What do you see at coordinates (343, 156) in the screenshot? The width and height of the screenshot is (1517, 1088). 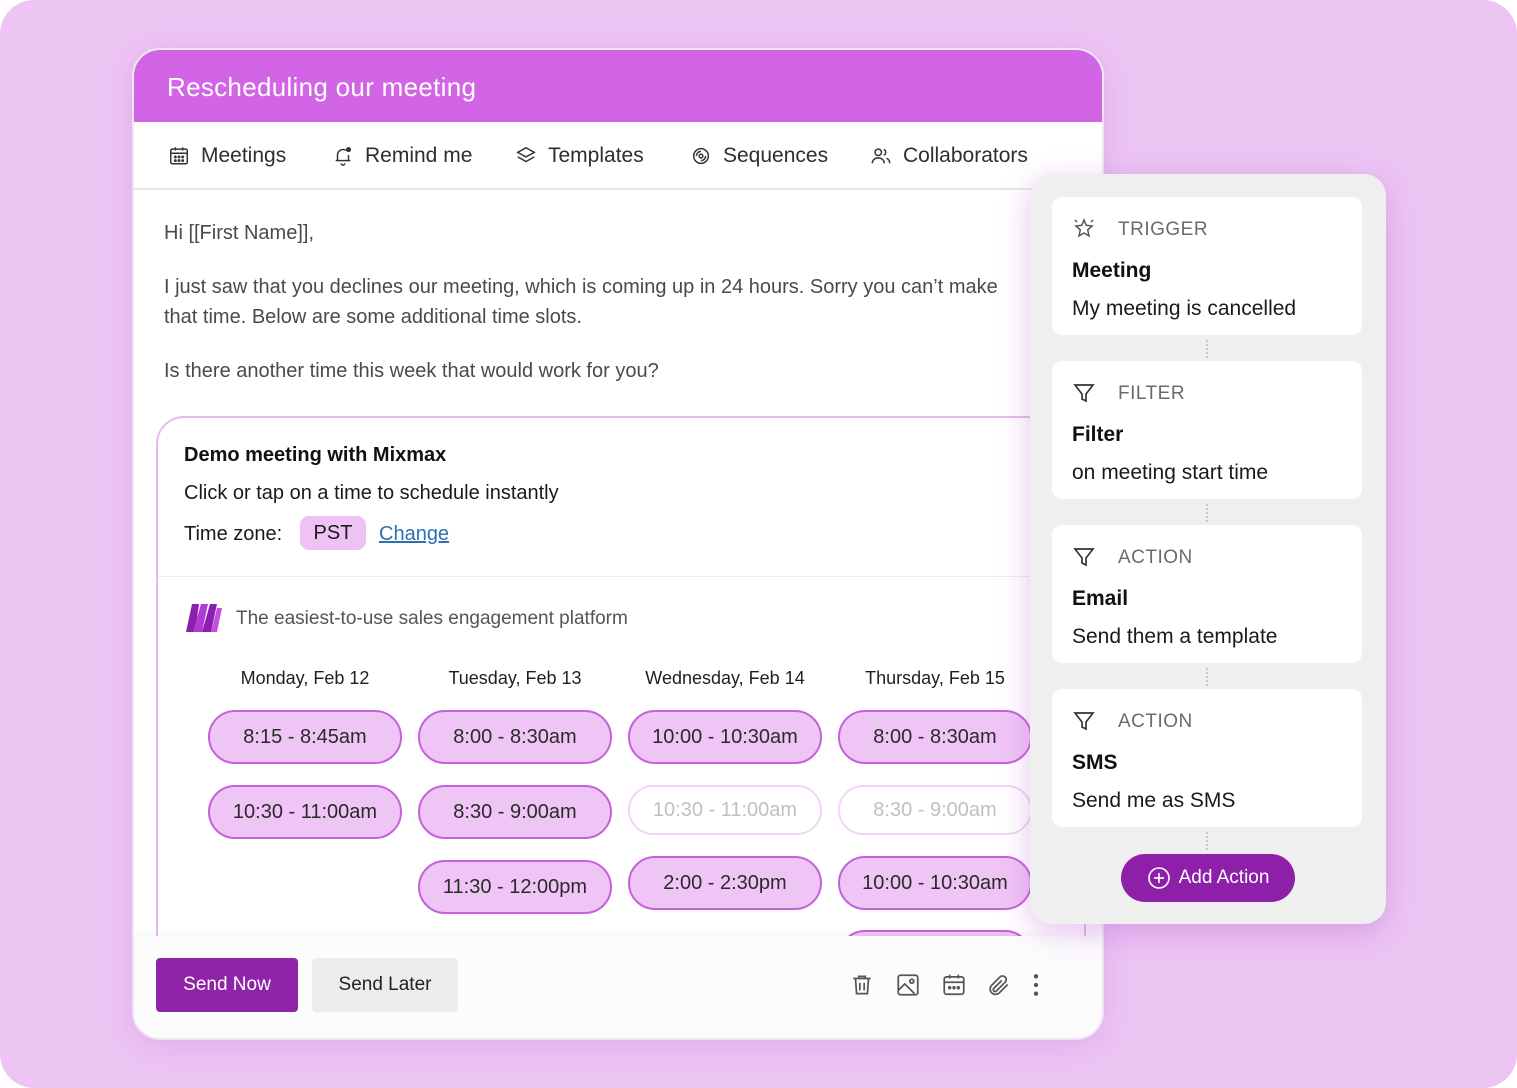 I see `bell-icon` at bounding box center [343, 156].